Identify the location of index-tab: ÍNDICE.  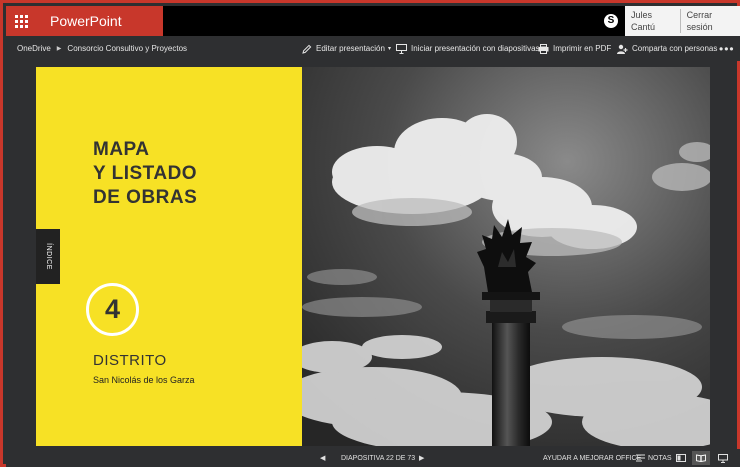
(48, 256).